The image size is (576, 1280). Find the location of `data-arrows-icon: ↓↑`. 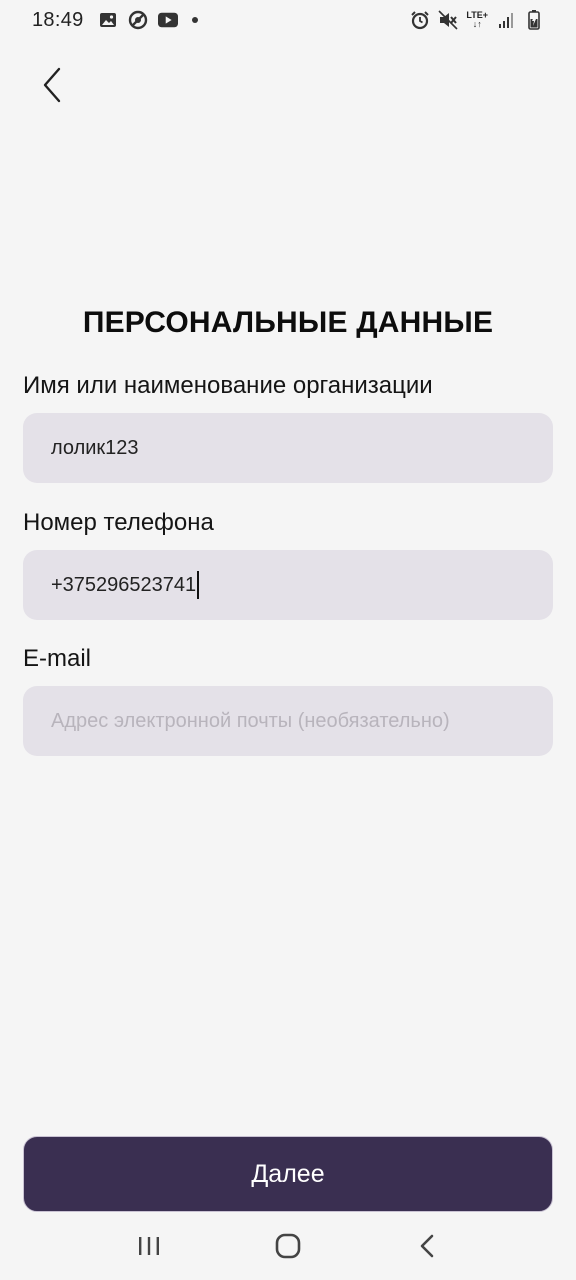

data-arrows-icon: ↓↑ is located at coordinates (477, 24).